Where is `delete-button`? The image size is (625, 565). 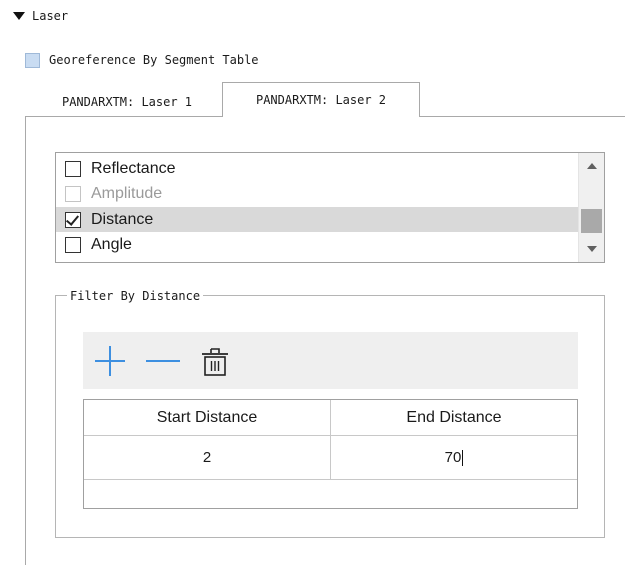
delete-button is located at coordinates (215, 360).